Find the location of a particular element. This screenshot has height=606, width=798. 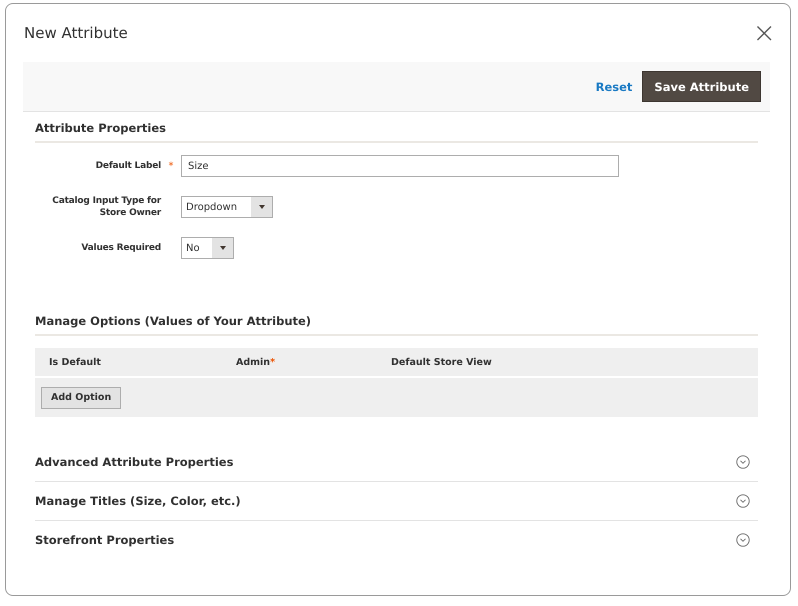

section-title: Manage Options (Values of Your Attribute) is located at coordinates (396, 320).